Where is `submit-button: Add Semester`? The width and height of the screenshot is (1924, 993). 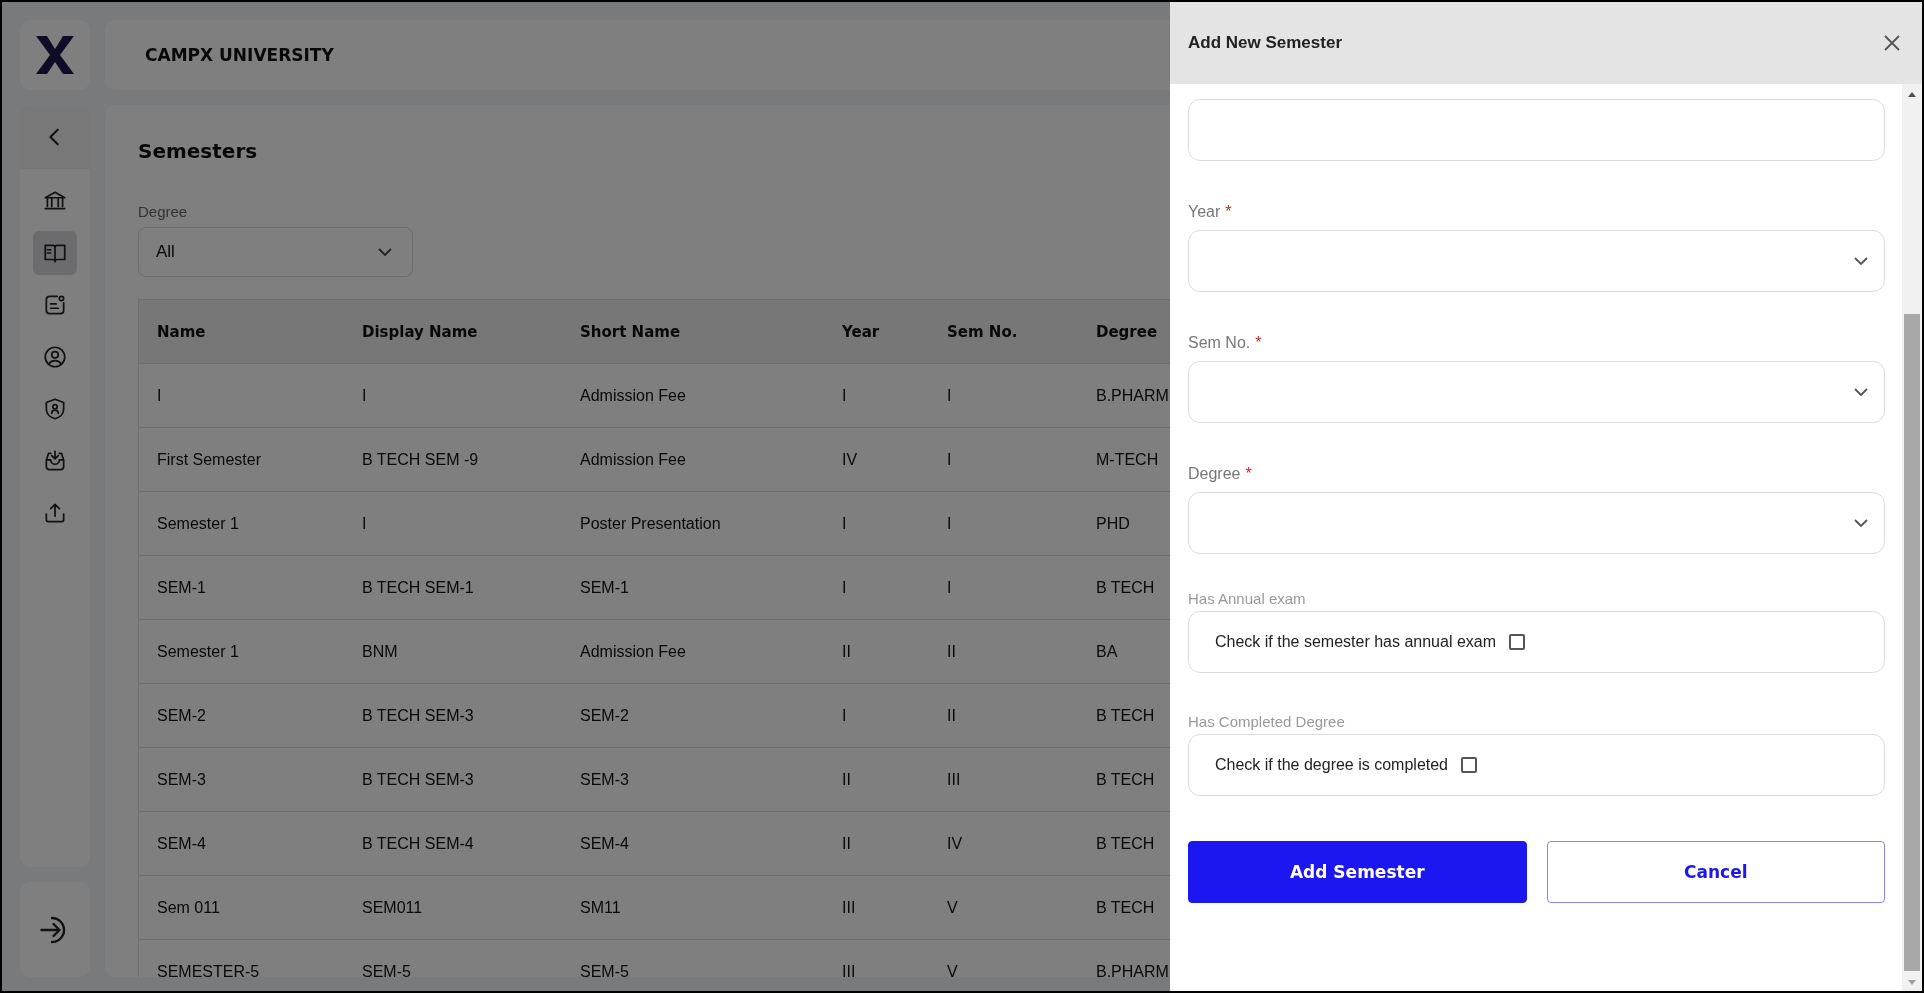 submit-button: Add Semester is located at coordinates (1357, 872).